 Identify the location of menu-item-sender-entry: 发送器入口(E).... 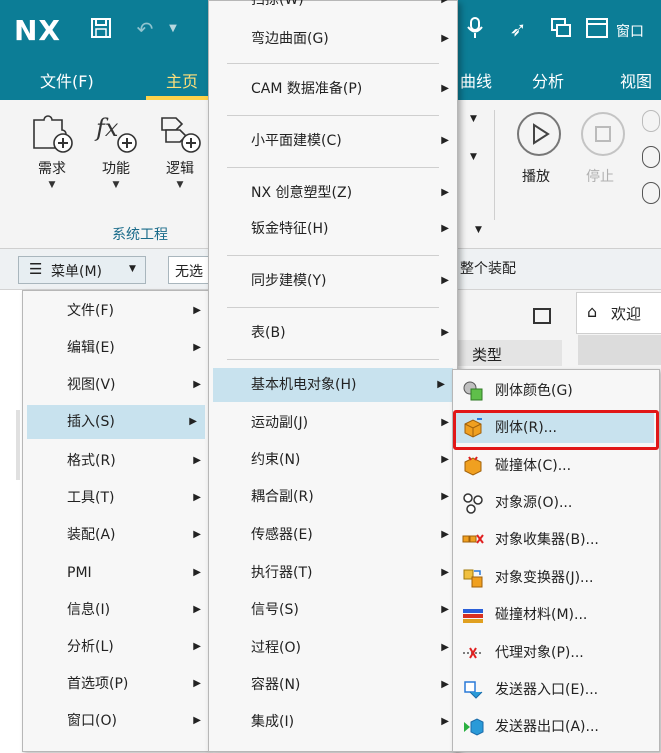
(556, 690).